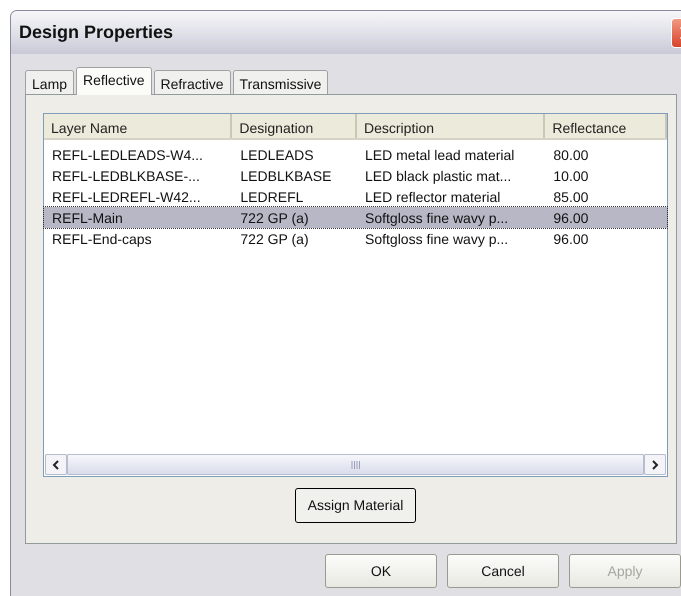  Describe the element at coordinates (96, 32) in the screenshot. I see `window-title: Design Properties` at that location.